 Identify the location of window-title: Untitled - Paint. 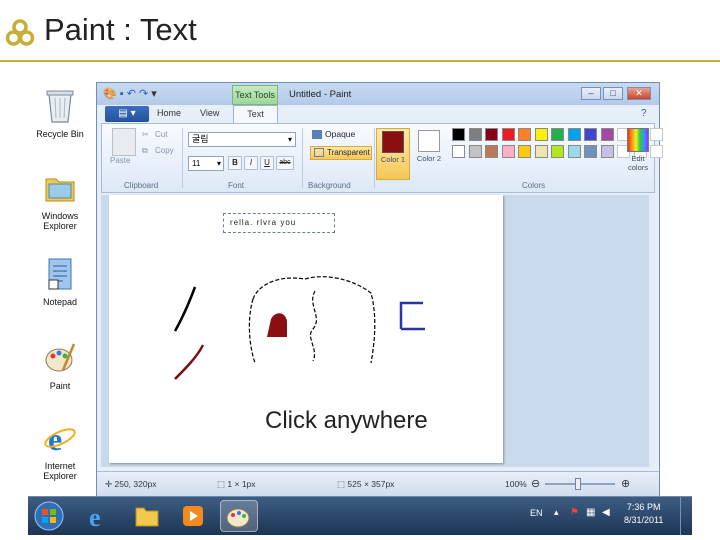
(320, 94).